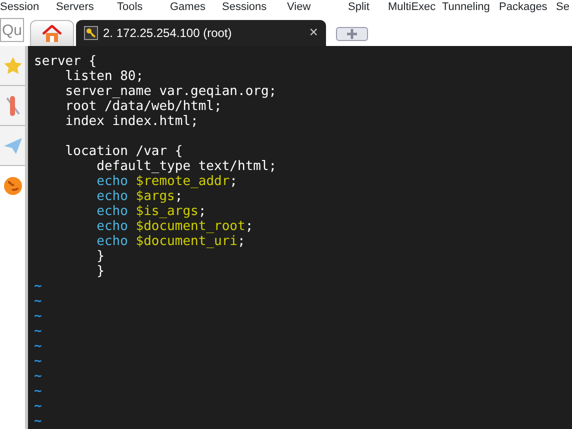 The height and width of the screenshot is (429, 572). I want to click on session-tab: 2. 172.25.254.100 (root) ×, so click(201, 33).